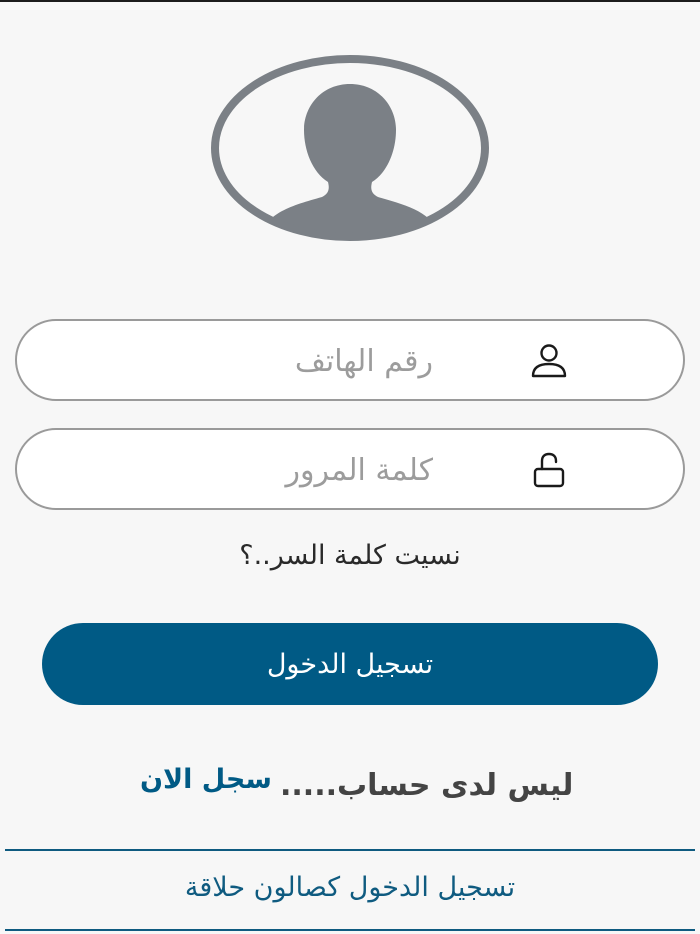 This screenshot has height=934, width=700. What do you see at coordinates (549, 470) in the screenshot?
I see `unlock-icon` at bounding box center [549, 470].